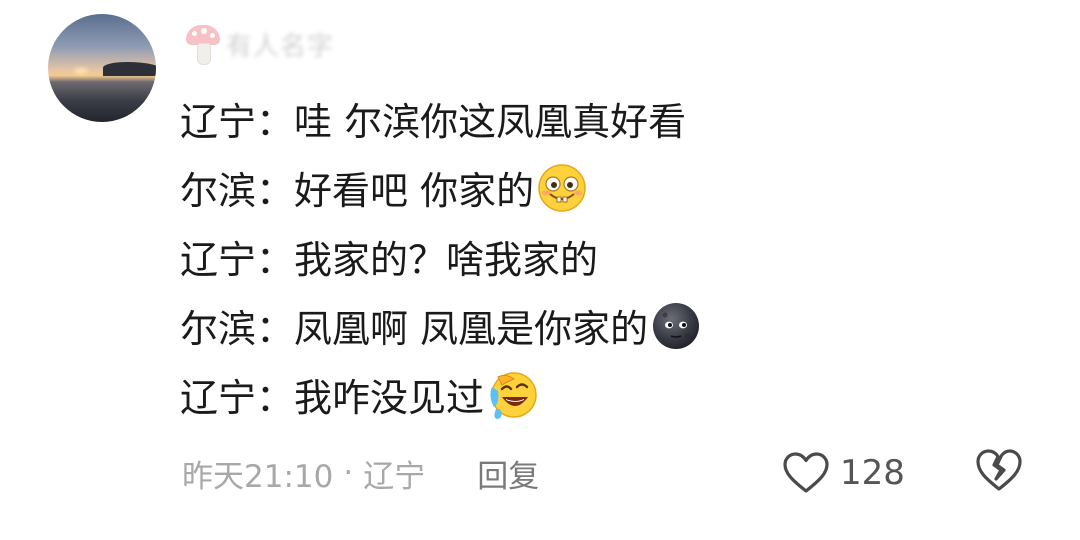 This screenshot has height=540, width=1080. I want to click on dialogue-line-4: 尔滨： 凤凰啊 凤凰是你家的, so click(441, 325).